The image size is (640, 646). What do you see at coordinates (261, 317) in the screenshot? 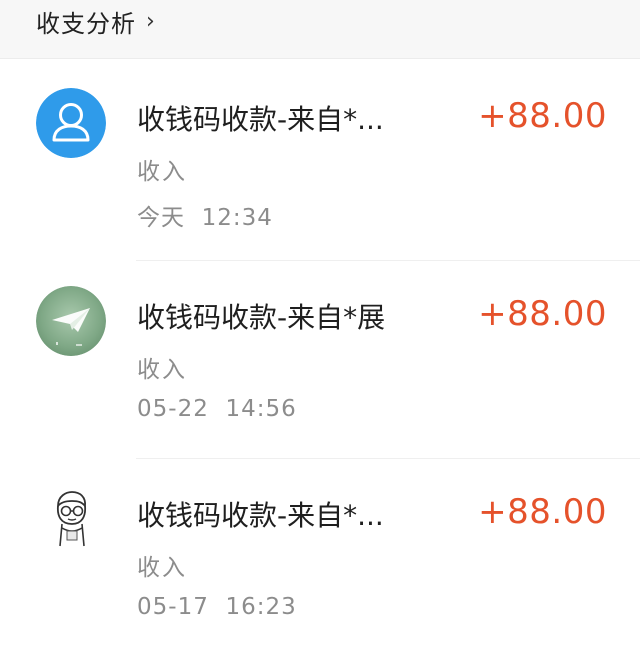
I see `transaction-title: 收钱码收款-来自*展` at bounding box center [261, 317].